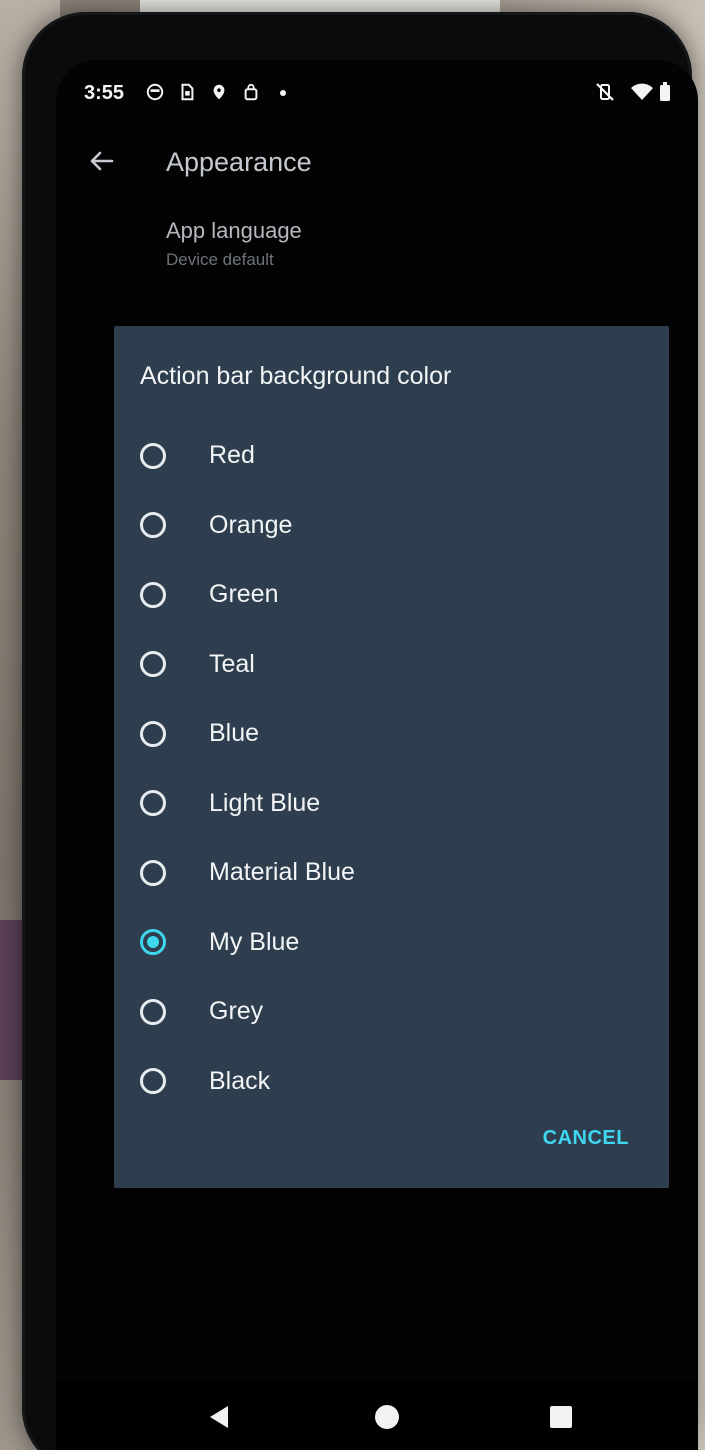  What do you see at coordinates (104, 93) in the screenshot?
I see `status-time: 3:55` at bounding box center [104, 93].